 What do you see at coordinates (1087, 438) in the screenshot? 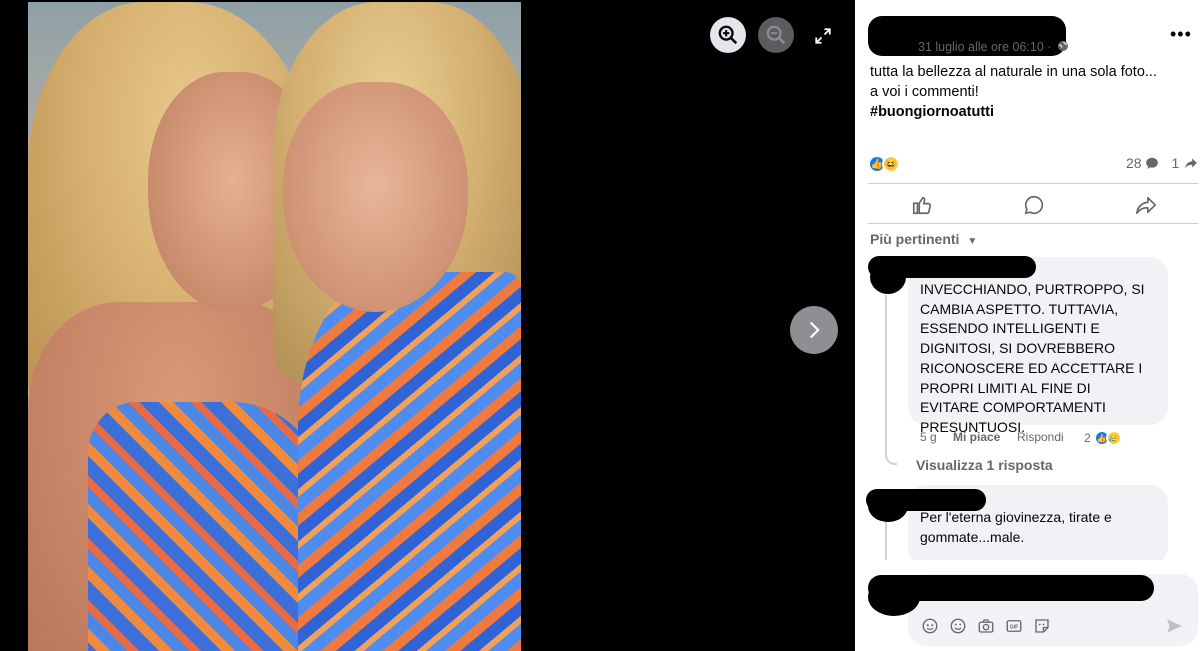
I see `comment-reaction-count-1: 2` at bounding box center [1087, 438].